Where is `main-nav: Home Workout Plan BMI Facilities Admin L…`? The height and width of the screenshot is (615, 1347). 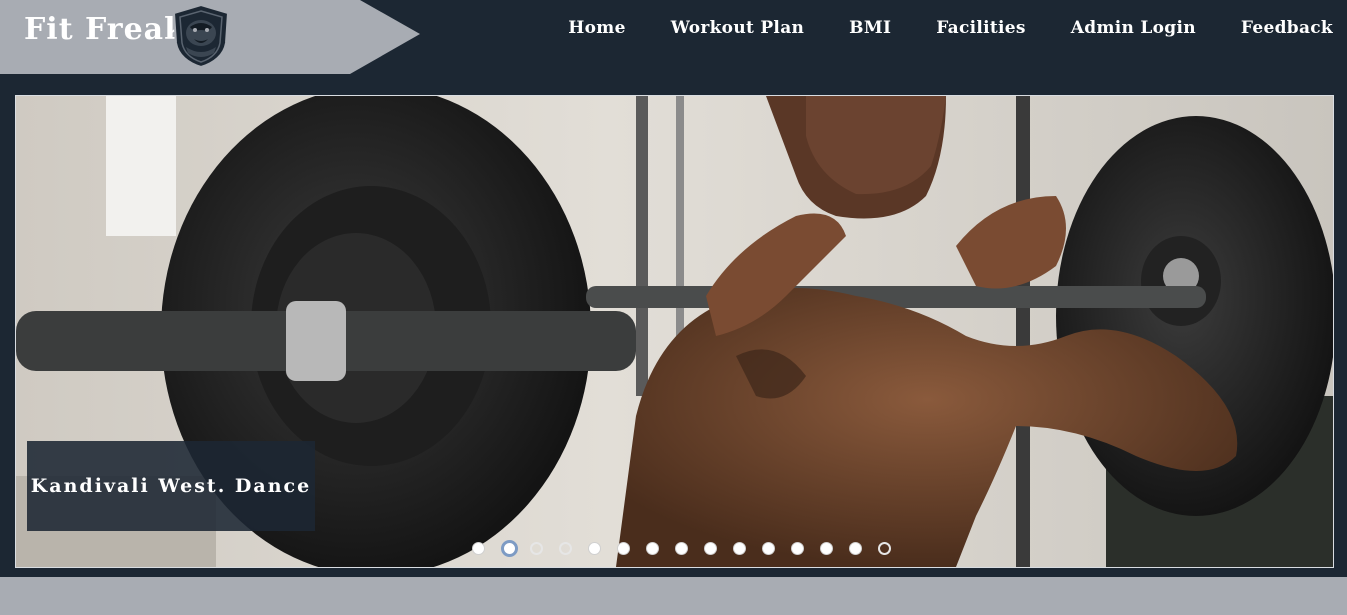
main-nav: Home Workout Plan BMI Facilities Admin L… is located at coordinates (928, 28).